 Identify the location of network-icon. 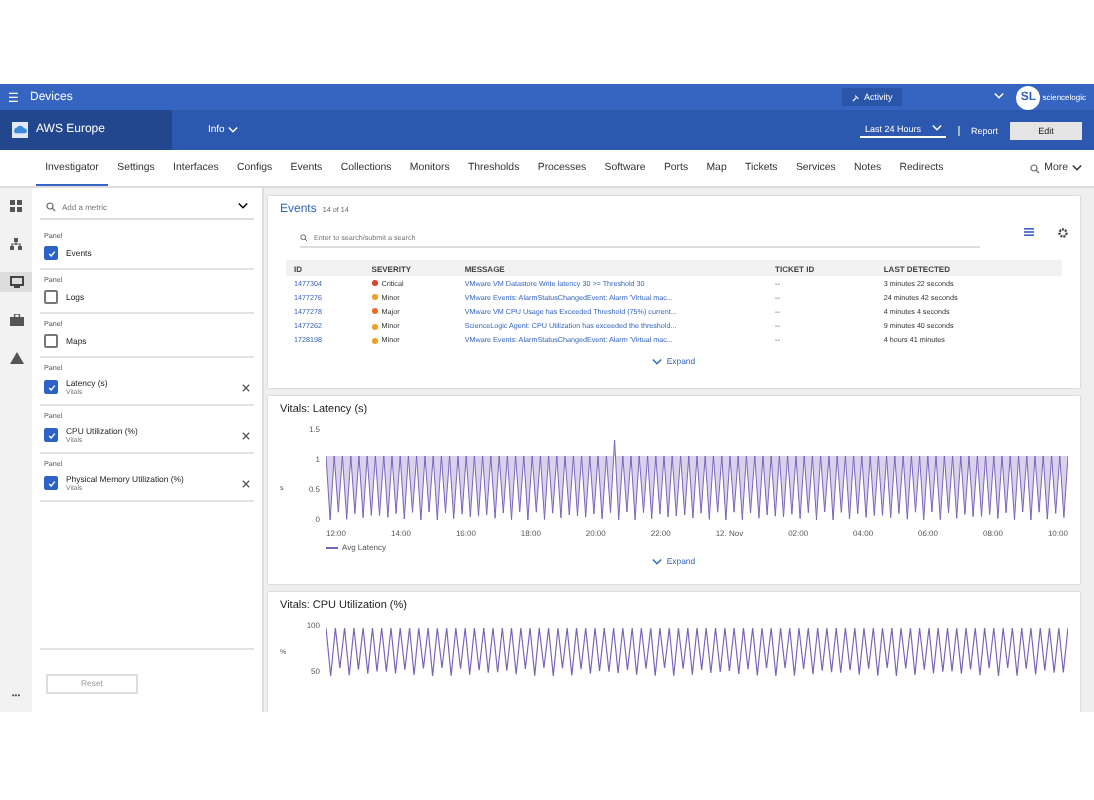
(16, 244).